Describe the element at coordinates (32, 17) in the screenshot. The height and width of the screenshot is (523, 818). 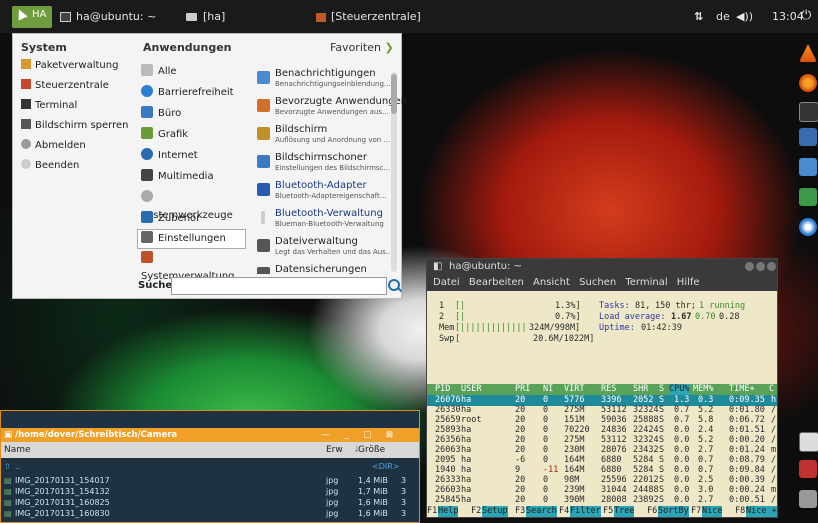
I see `menu-button: HA` at that location.